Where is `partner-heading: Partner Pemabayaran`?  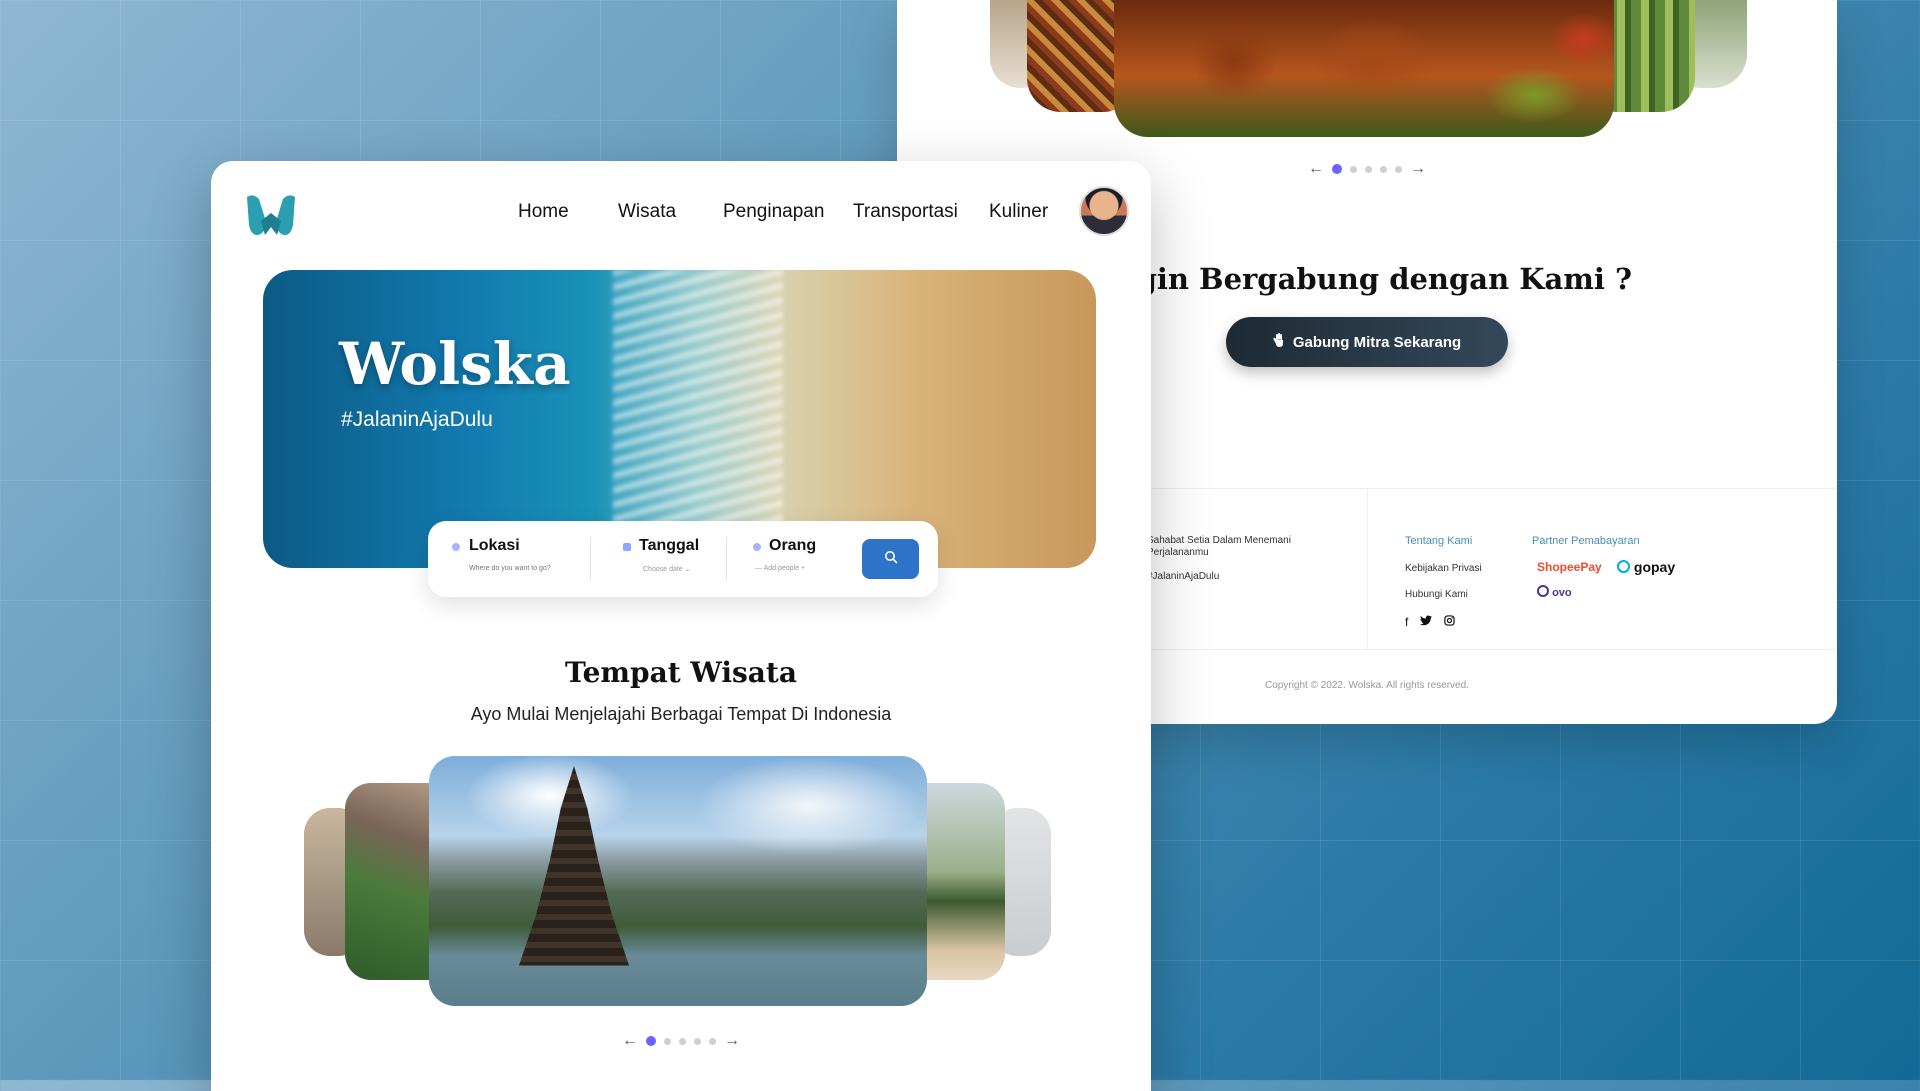 partner-heading: Partner Pemabayaran is located at coordinates (1586, 541).